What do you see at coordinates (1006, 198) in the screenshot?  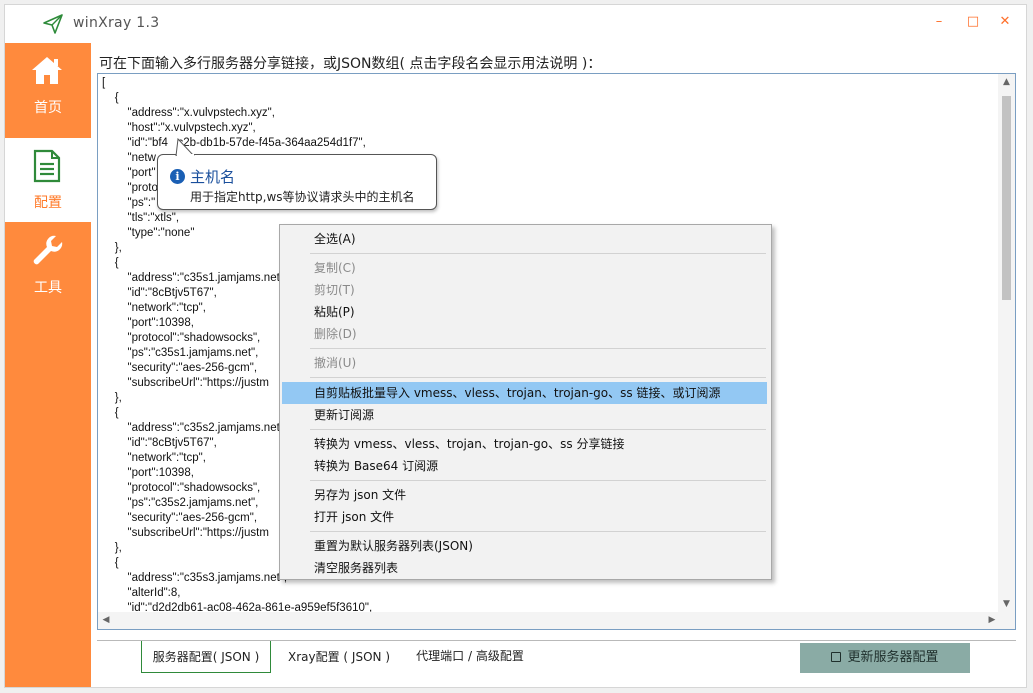 I see `scroll-thumb` at bounding box center [1006, 198].